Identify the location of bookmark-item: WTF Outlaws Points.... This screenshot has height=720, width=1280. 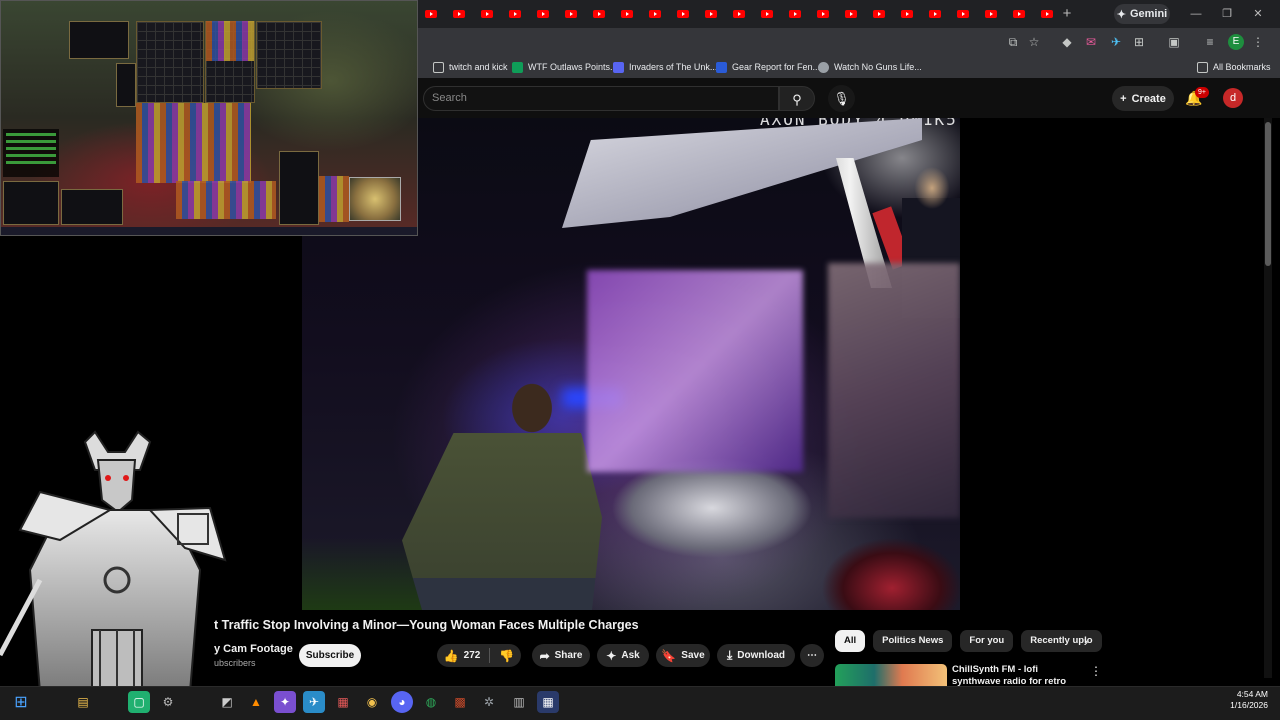
(565, 67).